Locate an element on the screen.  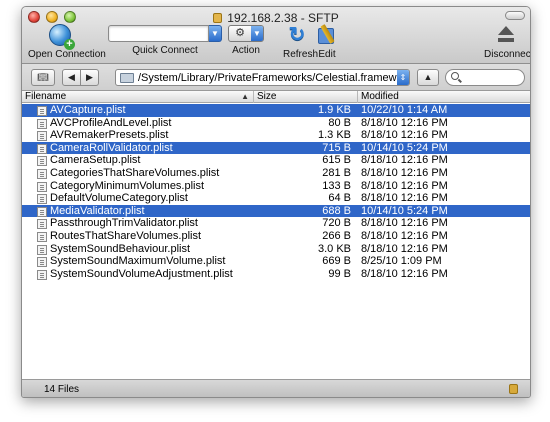
search-input is located at coordinates (485, 77).